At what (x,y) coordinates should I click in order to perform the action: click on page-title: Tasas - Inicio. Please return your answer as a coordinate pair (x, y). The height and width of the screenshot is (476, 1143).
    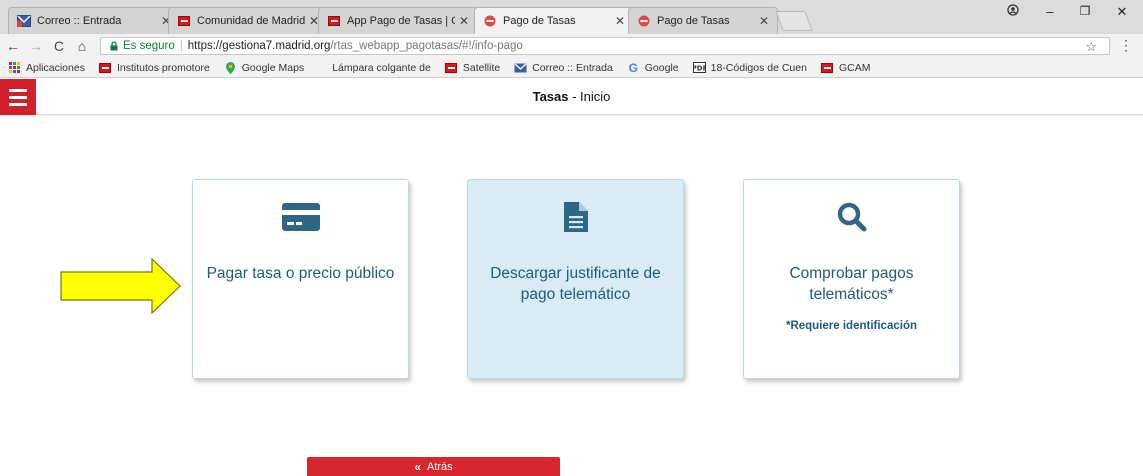
    Looking at the image, I should click on (571, 96).